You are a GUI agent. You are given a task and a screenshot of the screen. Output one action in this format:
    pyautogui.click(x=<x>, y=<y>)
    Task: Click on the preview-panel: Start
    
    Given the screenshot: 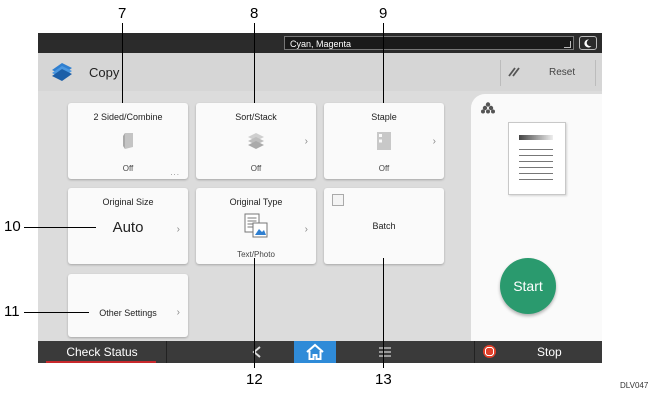 What is the action you would take?
    pyautogui.click(x=536, y=220)
    